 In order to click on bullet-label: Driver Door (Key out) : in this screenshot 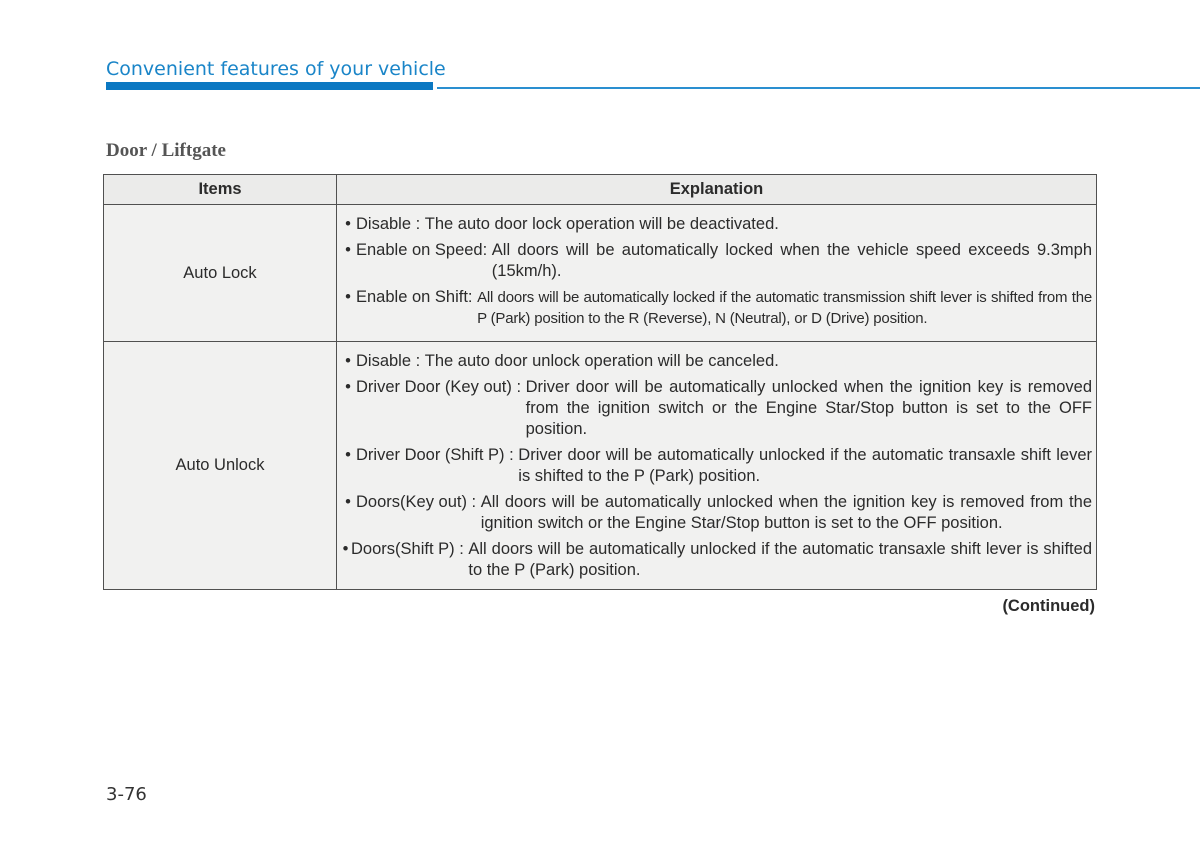, I will do `click(441, 387)`.